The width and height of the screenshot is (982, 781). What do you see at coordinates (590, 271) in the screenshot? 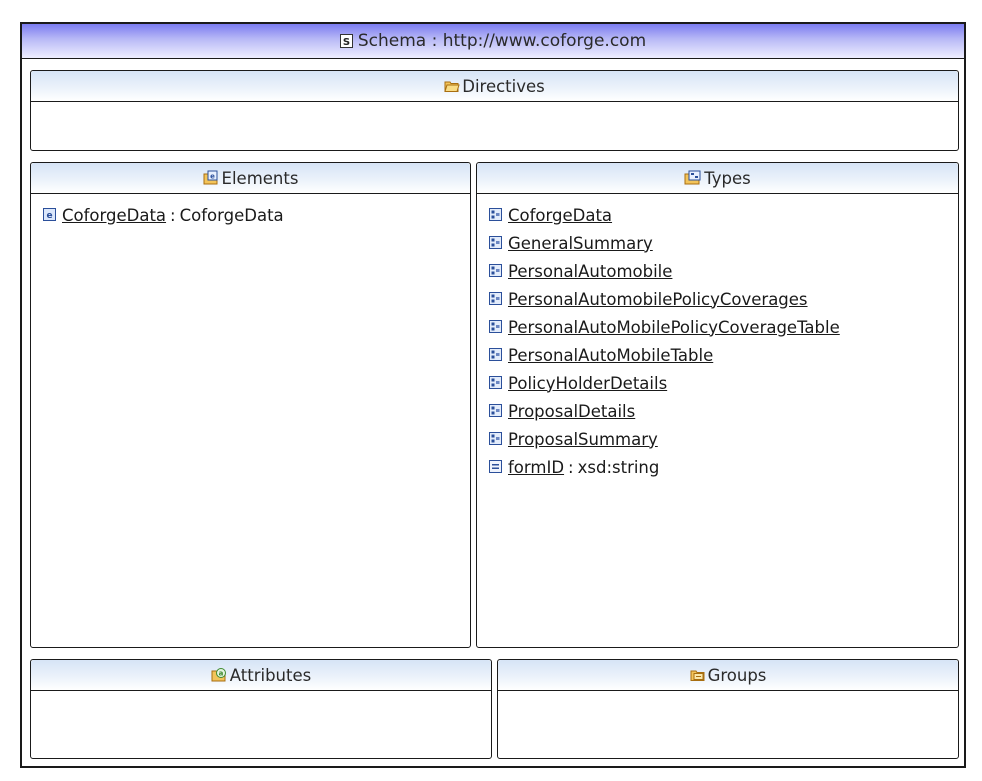
I see `type-name-link: PersonalAutomobile` at bounding box center [590, 271].